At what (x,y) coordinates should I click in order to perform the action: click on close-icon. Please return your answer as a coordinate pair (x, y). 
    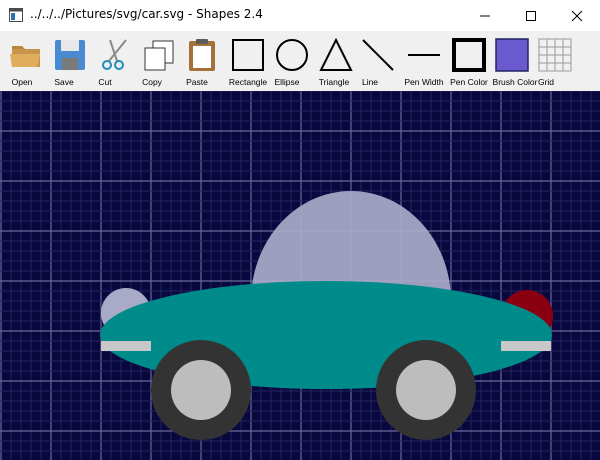
    Looking at the image, I should click on (577, 16).